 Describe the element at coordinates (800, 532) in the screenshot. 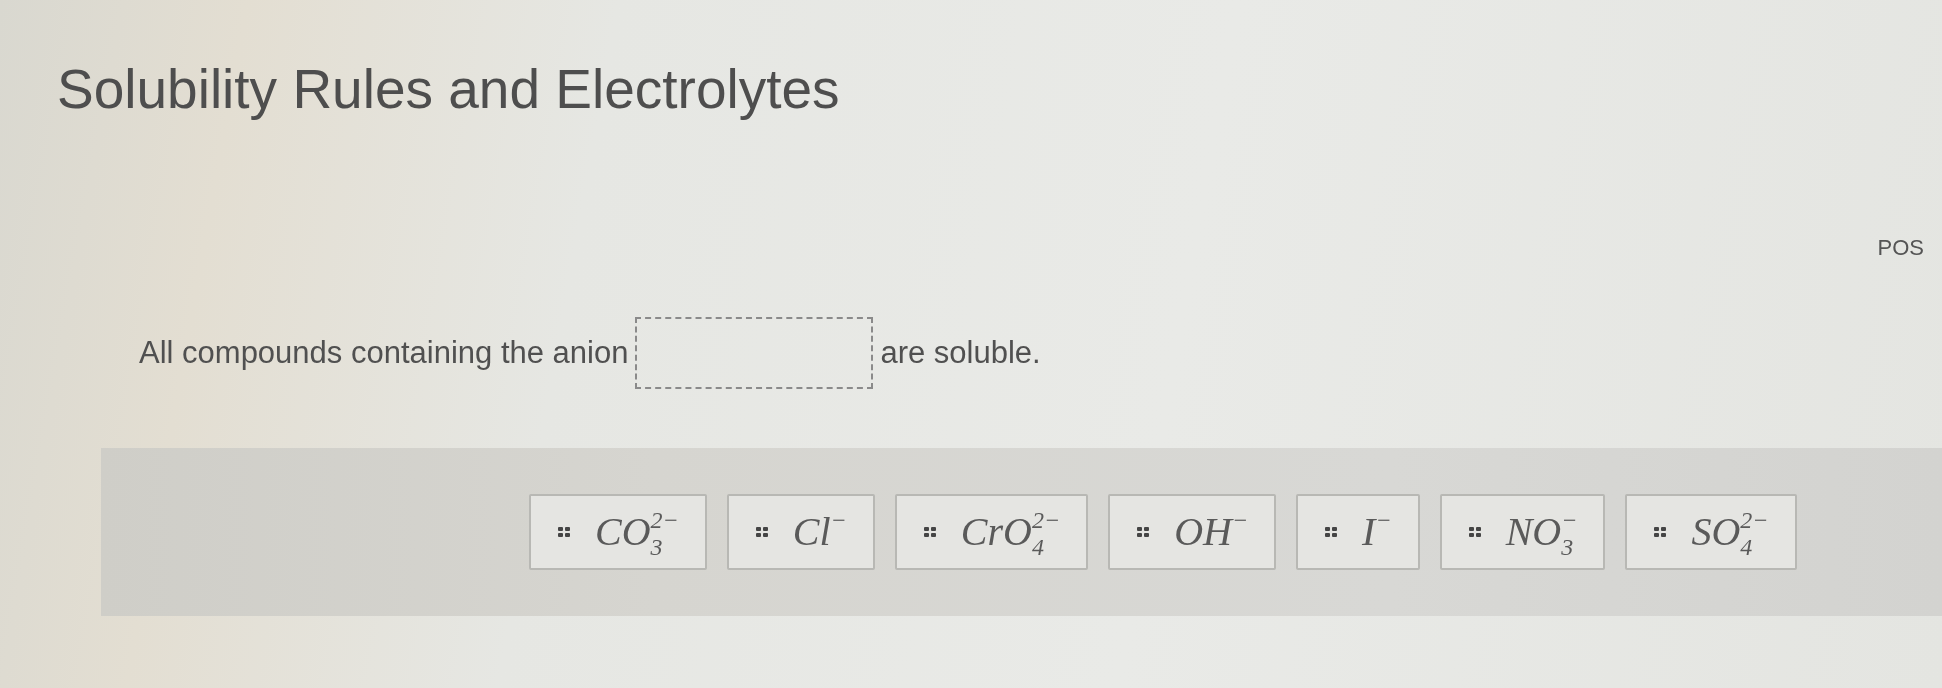

I see `ion-choice-tile: Cl$^{−}$` at that location.